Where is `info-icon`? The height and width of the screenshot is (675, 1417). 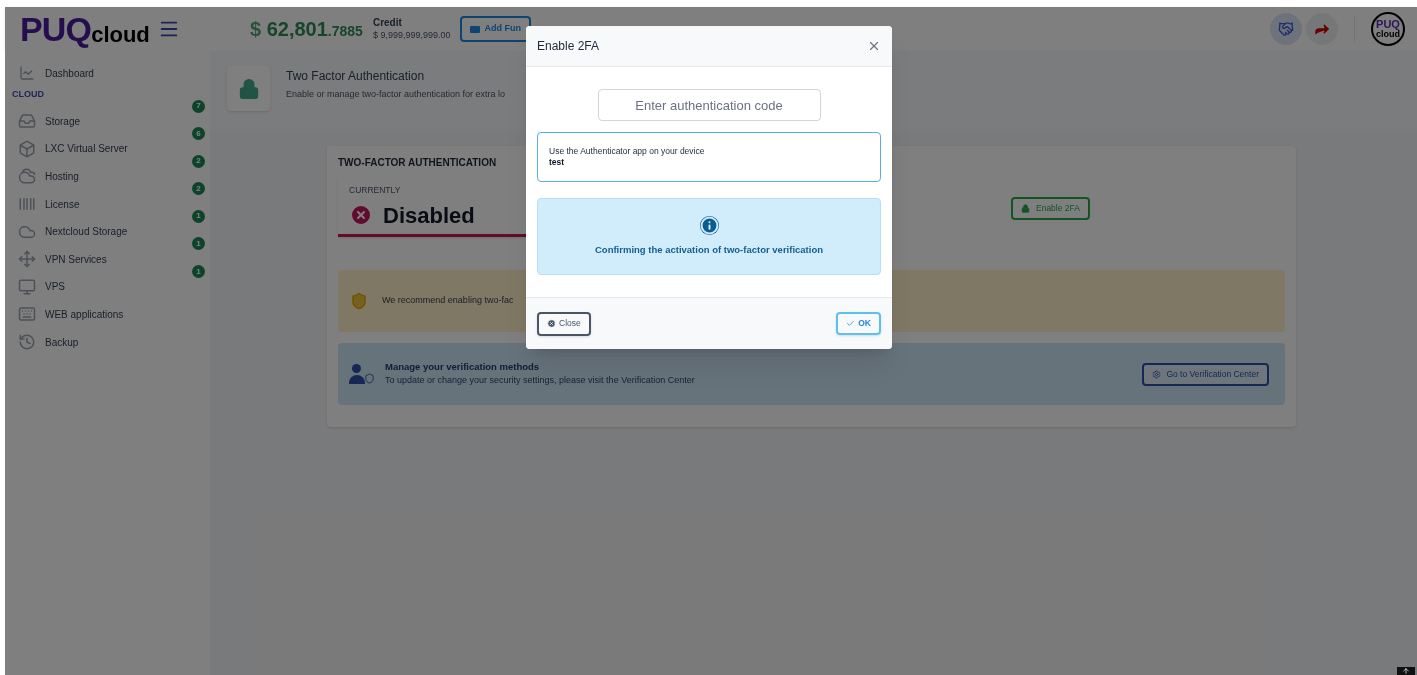 info-icon is located at coordinates (709, 225).